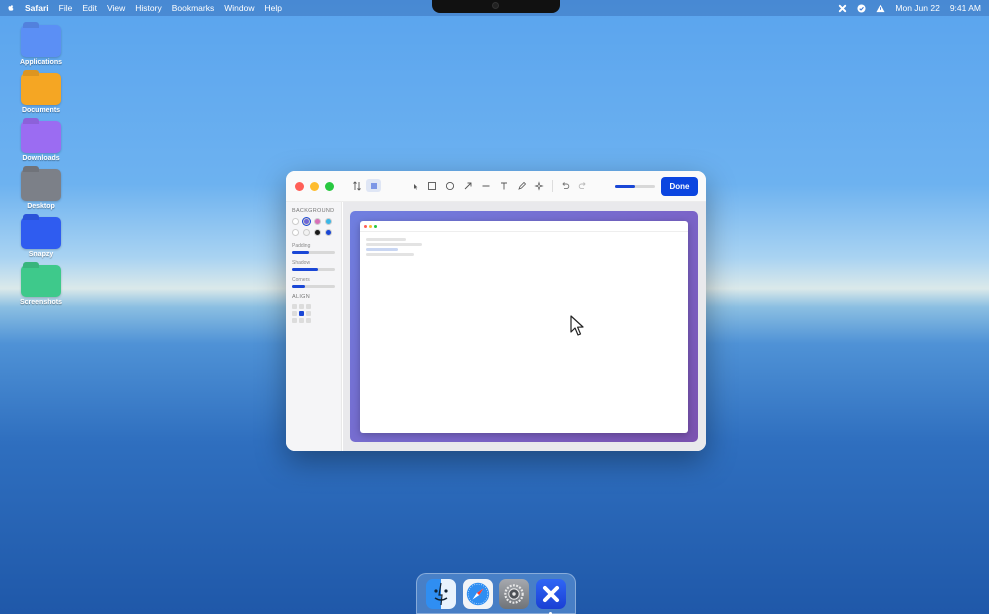 The image size is (989, 614). I want to click on close-button, so click(299, 186).